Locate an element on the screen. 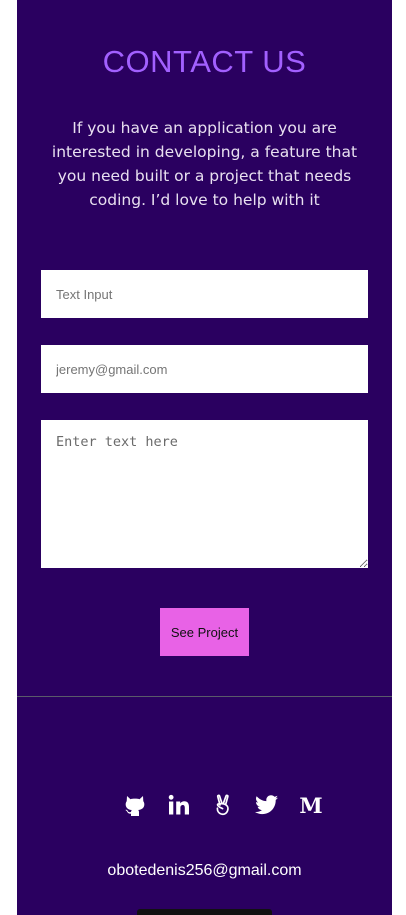 This screenshot has width=406, height=915. see-project-button: See Project is located at coordinates (204, 632).